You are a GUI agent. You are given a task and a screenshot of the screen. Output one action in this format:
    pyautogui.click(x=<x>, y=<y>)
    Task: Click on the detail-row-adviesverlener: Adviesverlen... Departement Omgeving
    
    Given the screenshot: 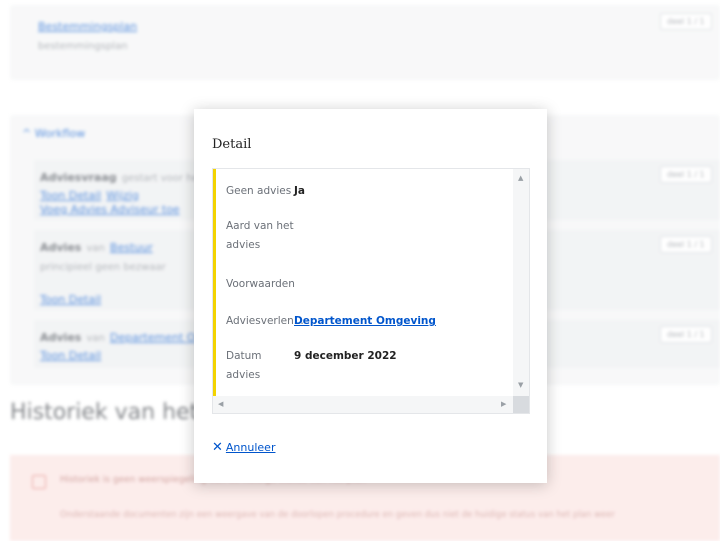 What is the action you would take?
    pyautogui.click(x=331, y=321)
    